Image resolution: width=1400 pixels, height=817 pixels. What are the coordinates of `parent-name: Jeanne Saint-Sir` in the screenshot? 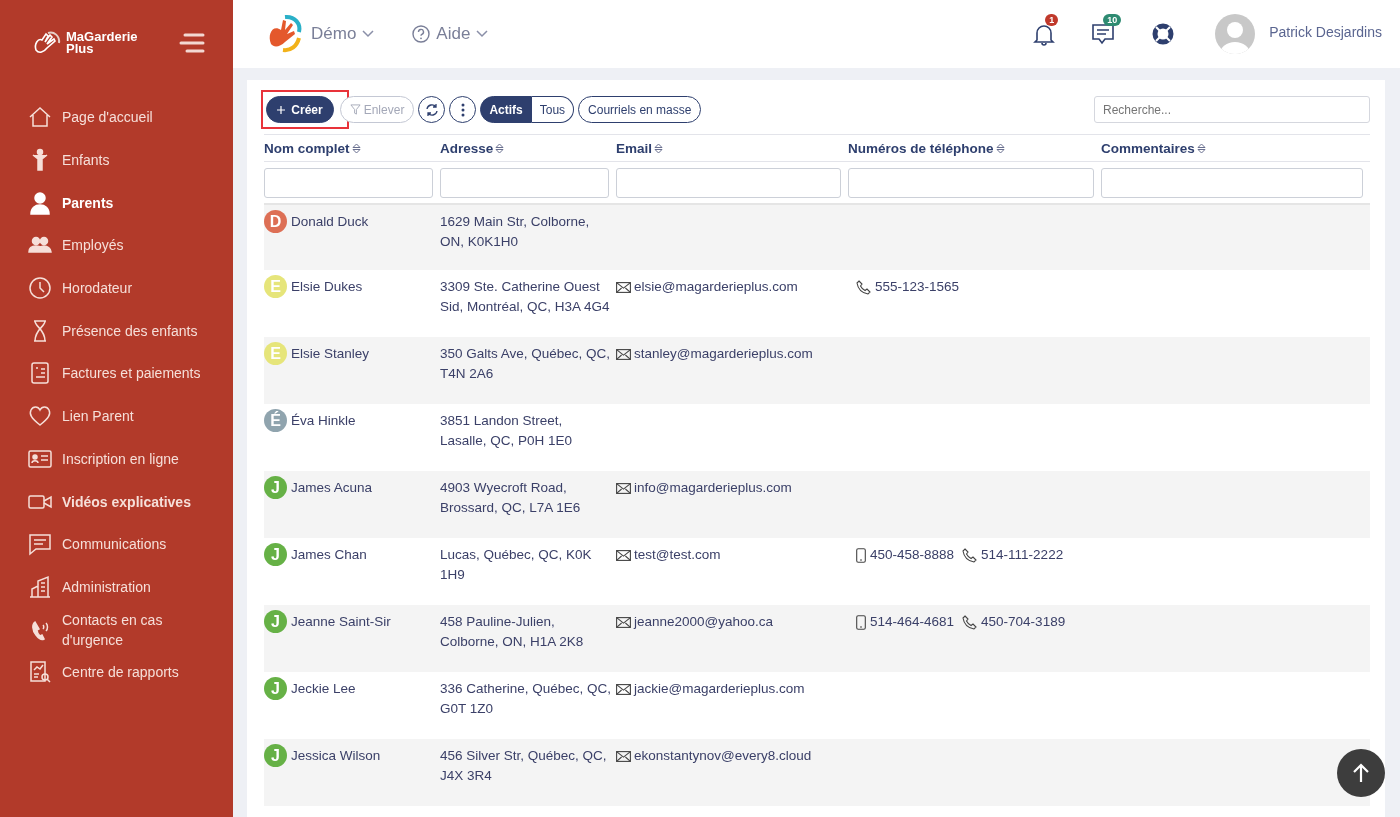 It's located at (341, 621).